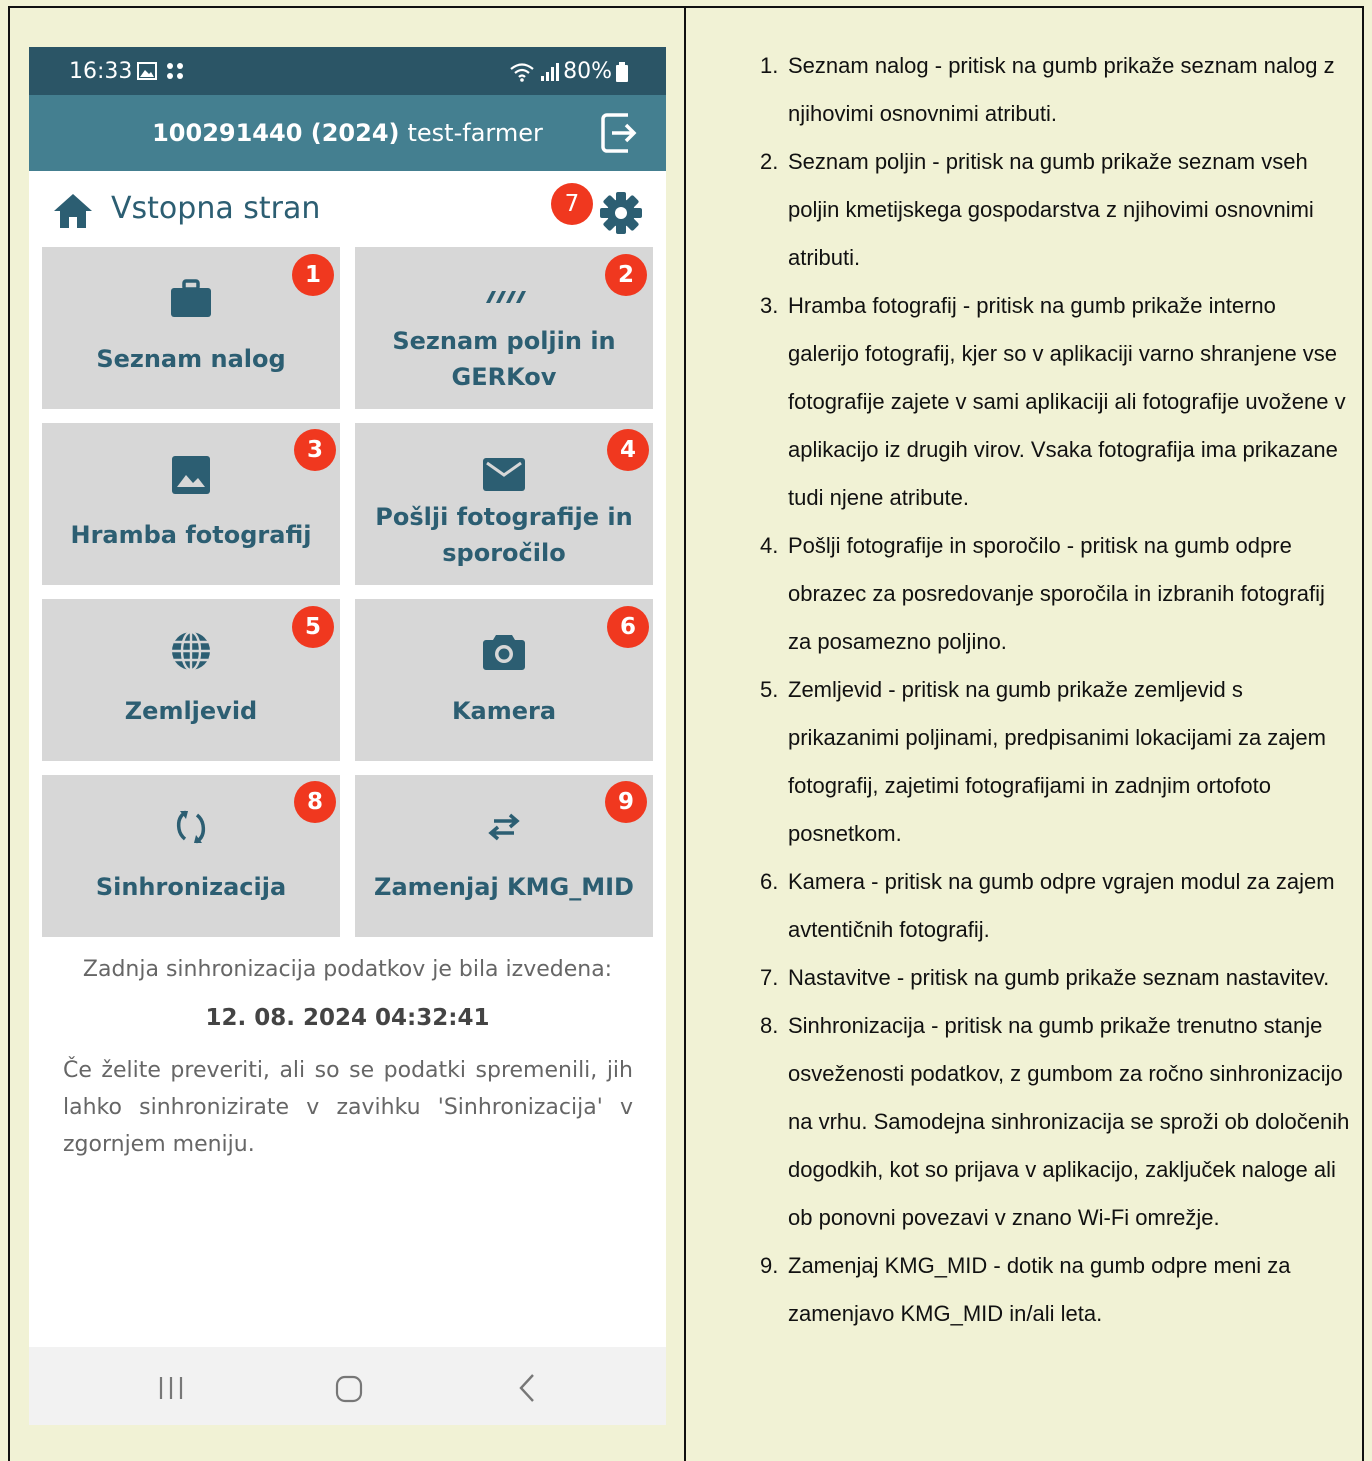 This screenshot has width=1372, height=1461. I want to click on tile-seznam-poljin: Seznam poljin in GERKov 2, so click(504, 328).